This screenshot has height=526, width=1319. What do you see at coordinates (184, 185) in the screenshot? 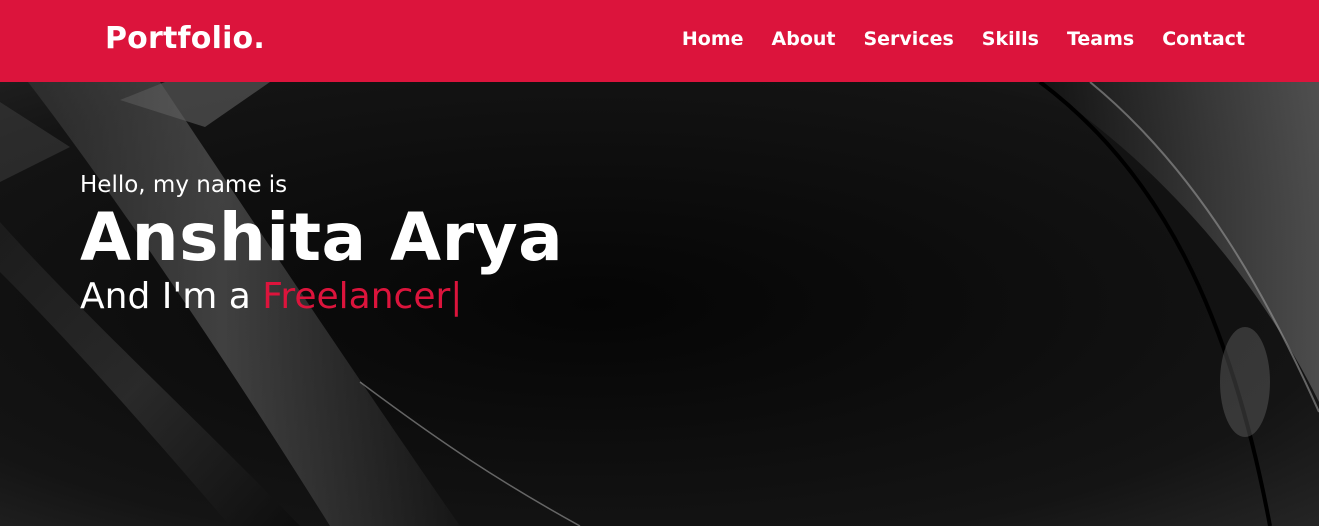
I see `hero-greeting: Hello, my name is` at bounding box center [184, 185].